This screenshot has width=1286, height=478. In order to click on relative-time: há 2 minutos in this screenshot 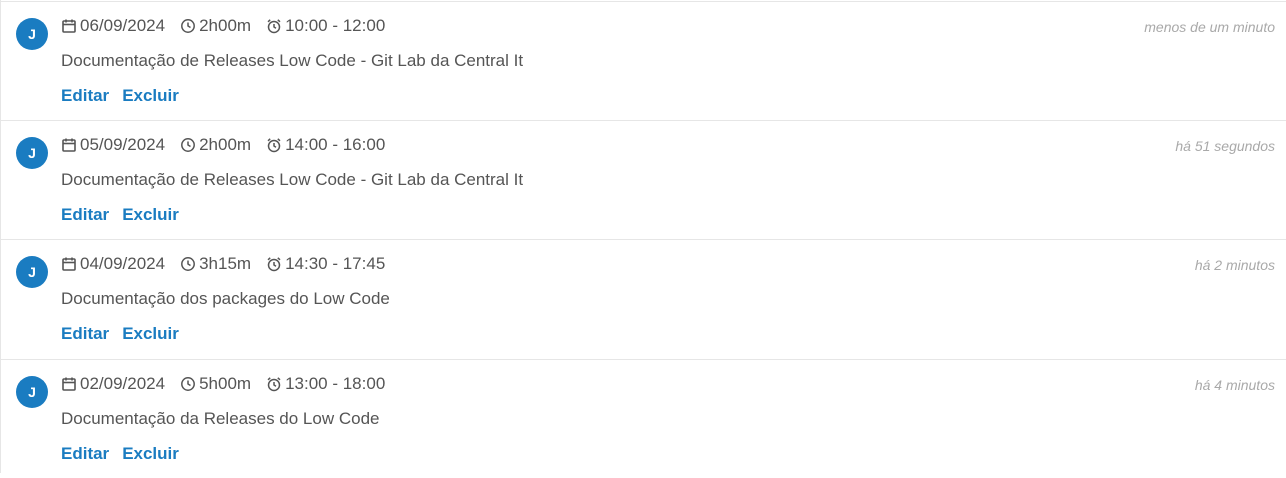, I will do `click(1234, 265)`.